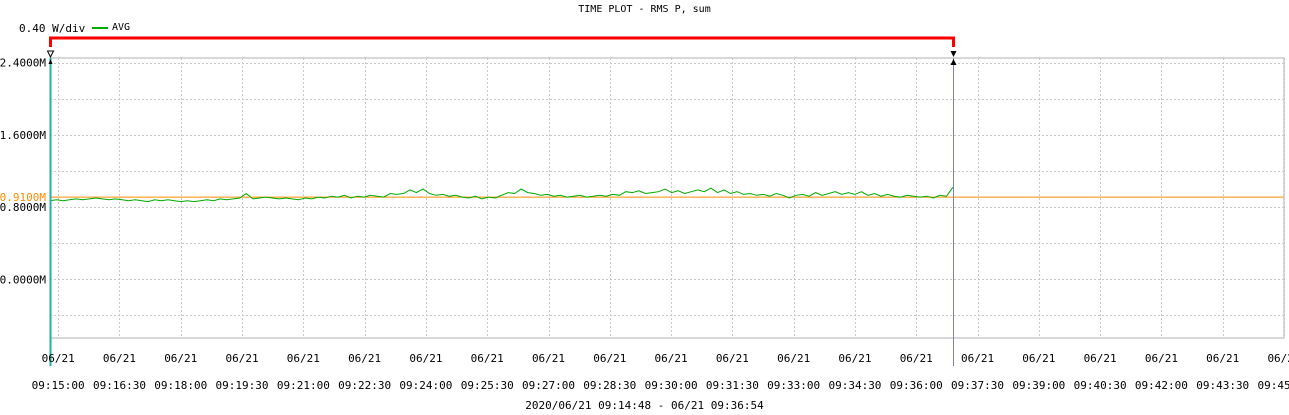 This screenshot has width=1289, height=415. I want to click on x-tick-time: 09:39:00, so click(1038, 385).